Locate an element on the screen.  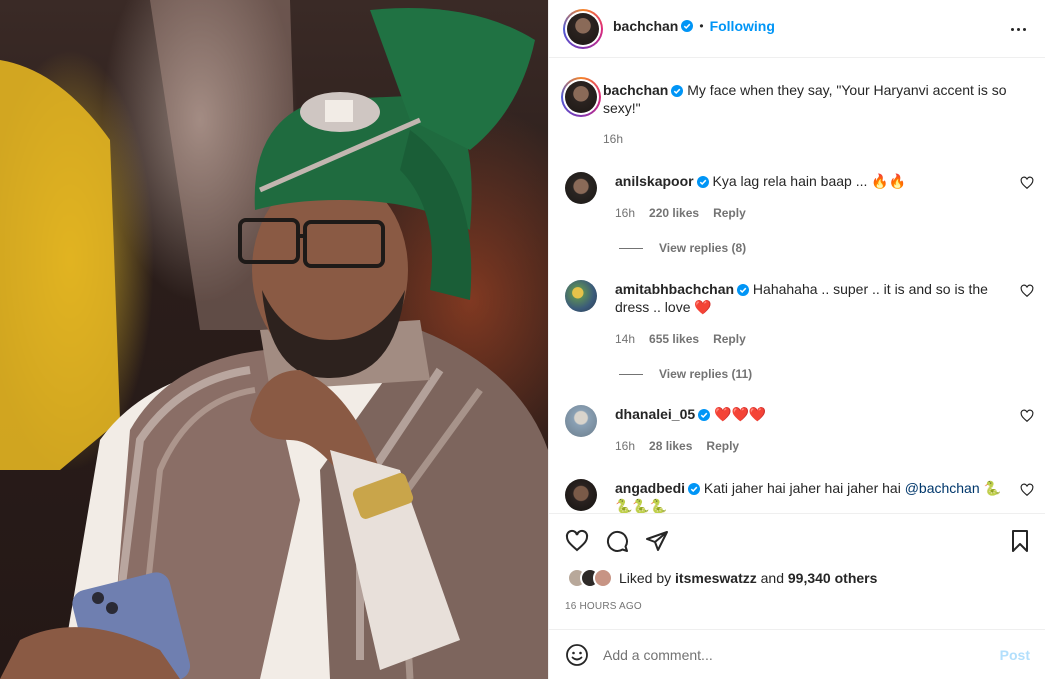
share-paper-plane-icon is located at coordinates (657, 541).